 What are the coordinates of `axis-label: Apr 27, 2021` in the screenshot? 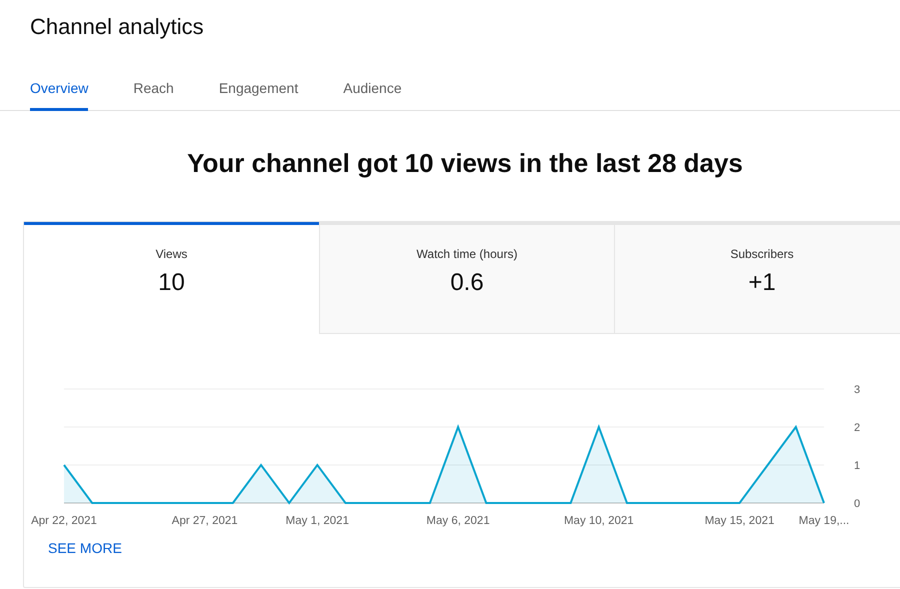 It's located at (205, 521).